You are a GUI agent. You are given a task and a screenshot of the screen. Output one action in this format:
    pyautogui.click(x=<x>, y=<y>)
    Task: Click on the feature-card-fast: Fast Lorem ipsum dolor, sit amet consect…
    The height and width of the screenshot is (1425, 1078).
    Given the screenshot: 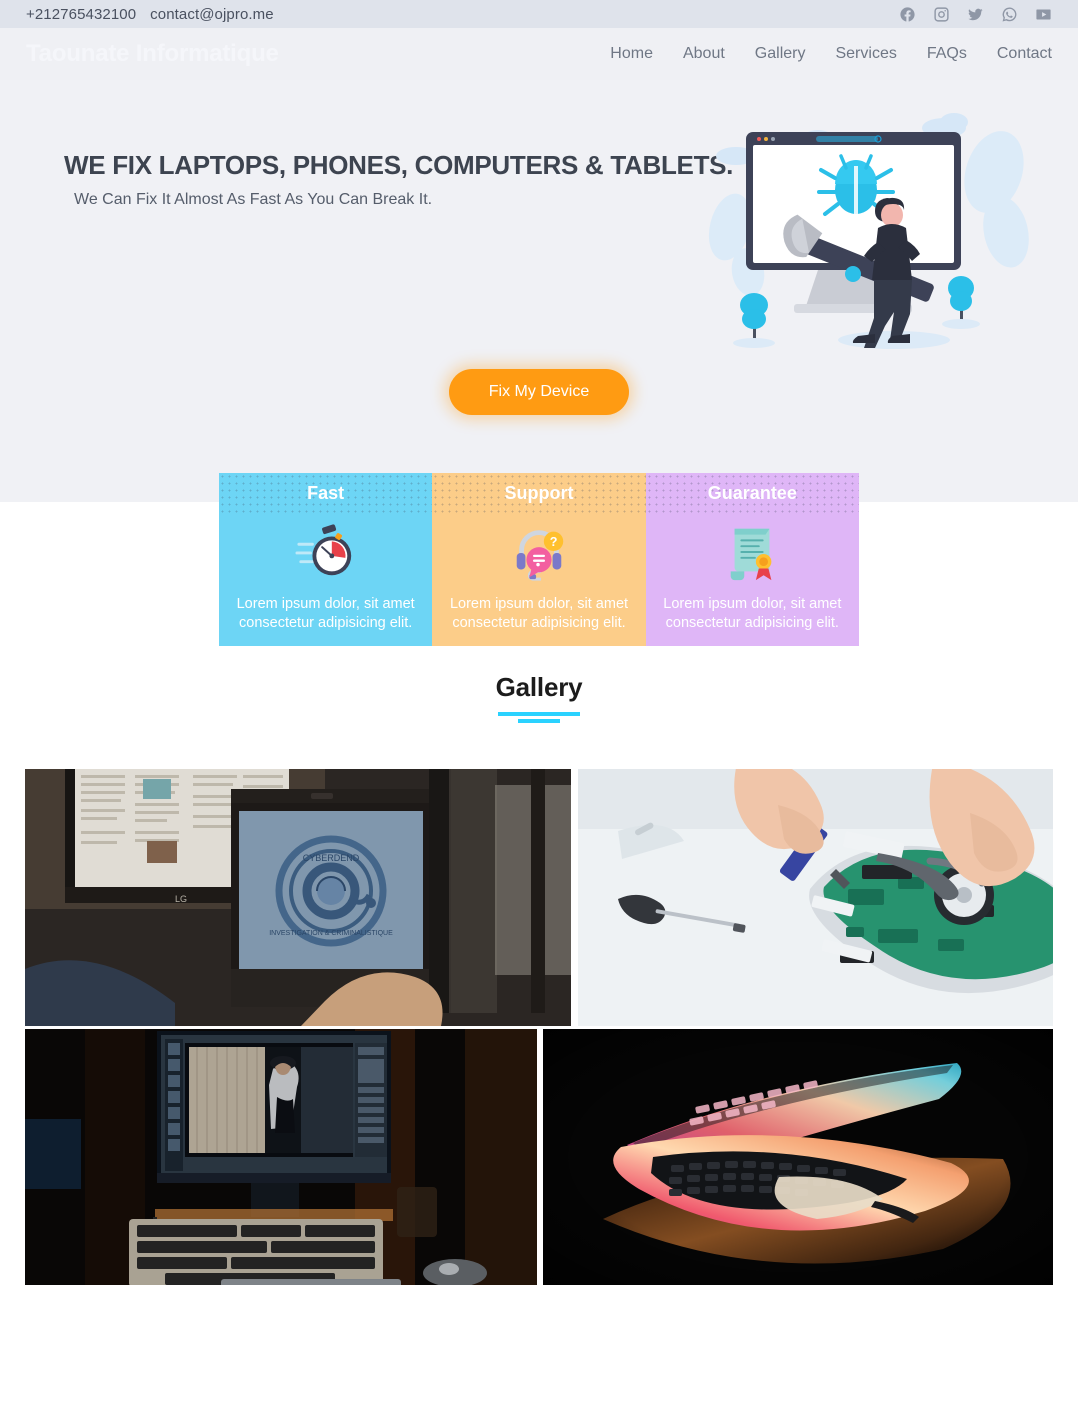 What is the action you would take?
    pyautogui.click(x=326, y=559)
    